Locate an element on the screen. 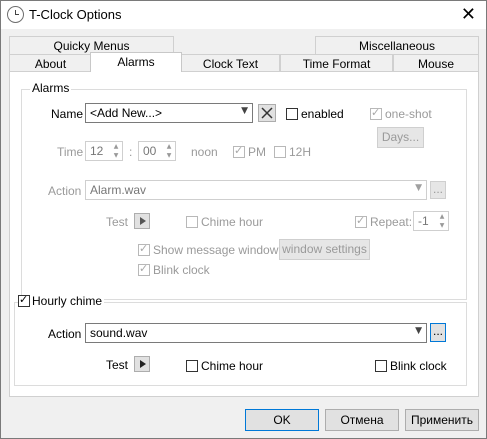 This screenshot has height=439, width=487. hourly-test-play-button is located at coordinates (142, 364).